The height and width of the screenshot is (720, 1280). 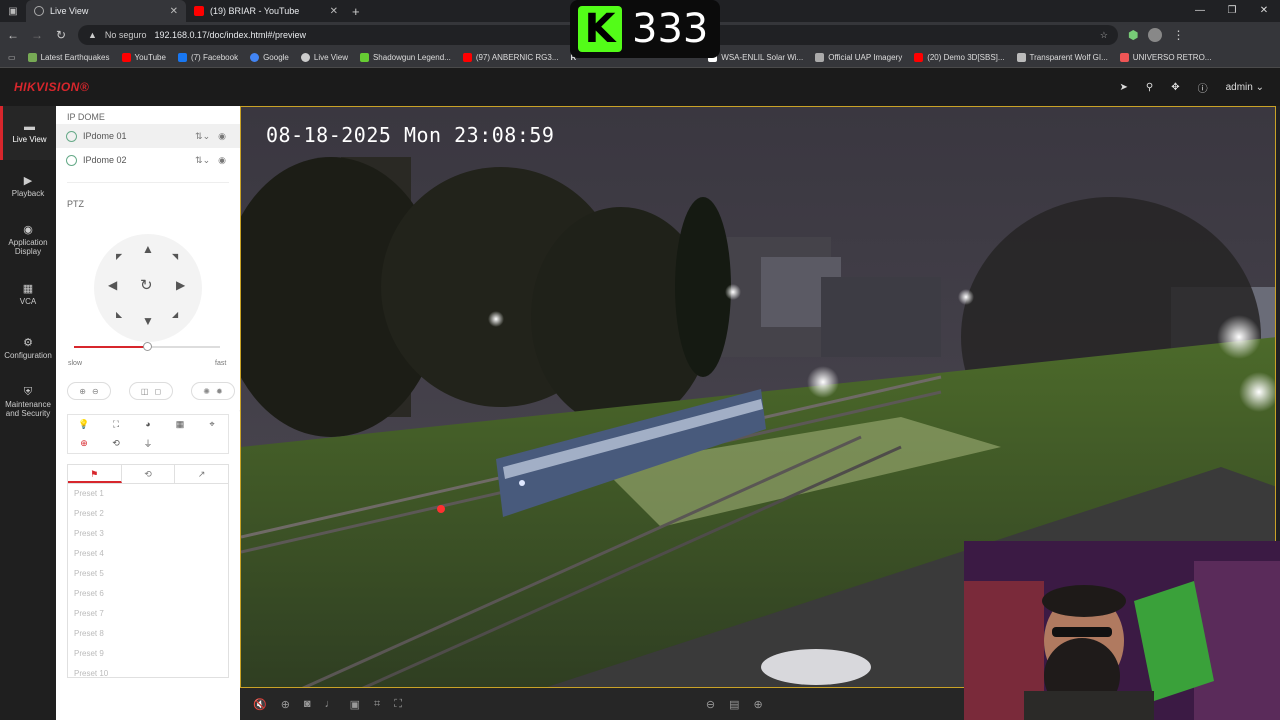 What do you see at coordinates (1264, 11) in the screenshot?
I see `close-window-icon: ✕` at bounding box center [1264, 11].